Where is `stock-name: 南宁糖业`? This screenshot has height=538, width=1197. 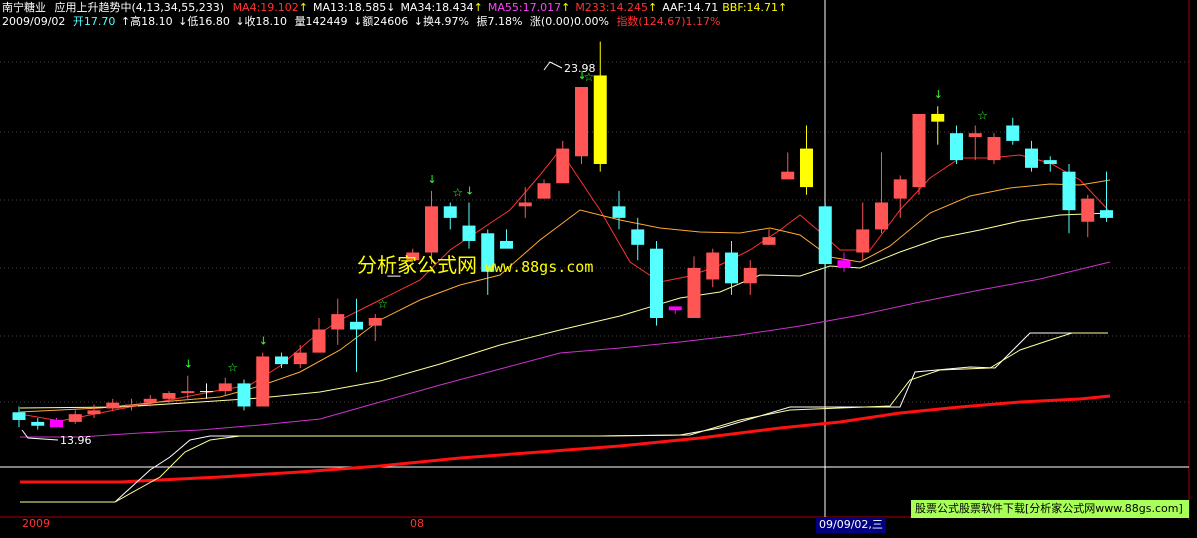 stock-name: 南宁糖业 is located at coordinates (24, 7).